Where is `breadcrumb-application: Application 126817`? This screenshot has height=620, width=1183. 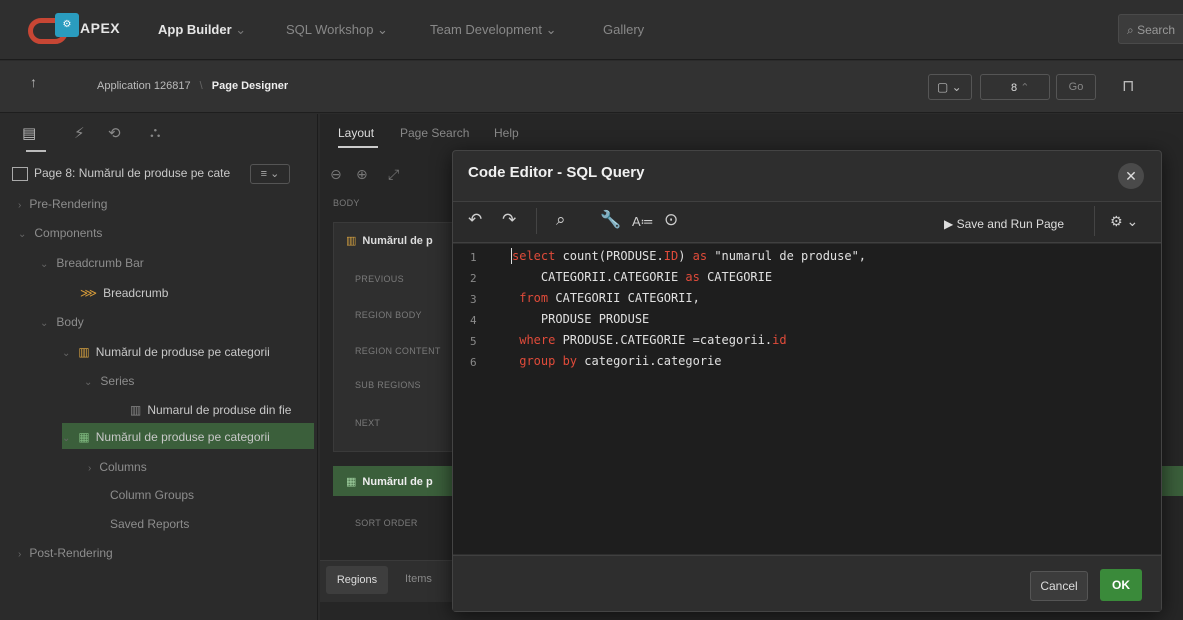
breadcrumb-application: Application 126817 is located at coordinates (144, 86).